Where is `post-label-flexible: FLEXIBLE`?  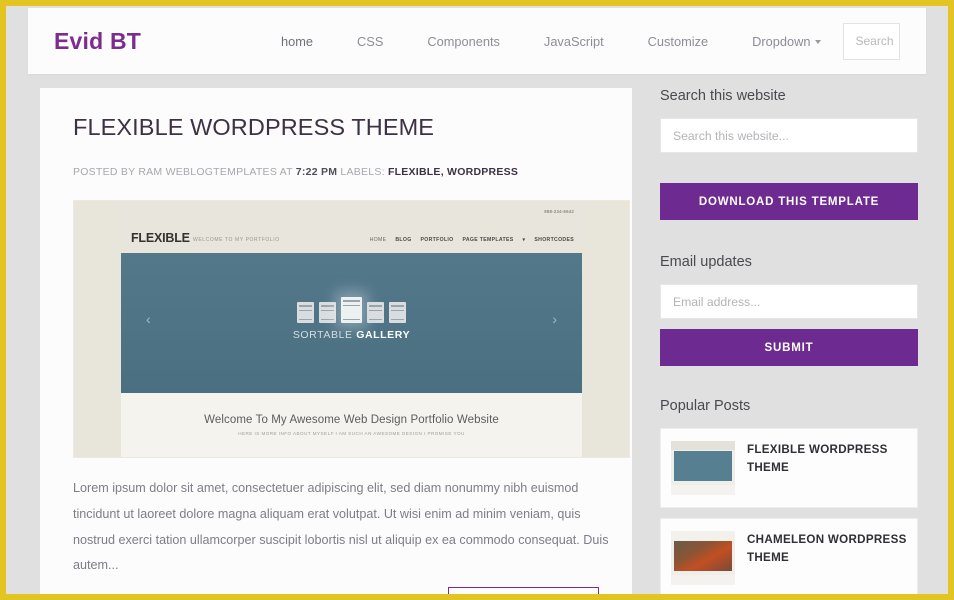
post-label-flexible: FLEXIBLE is located at coordinates (414, 172).